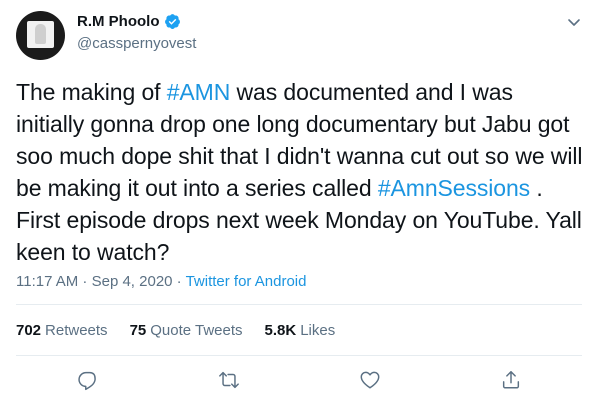 This screenshot has height=404, width=598. Describe the element at coordinates (511, 380) in the screenshot. I see `share-icon` at that location.